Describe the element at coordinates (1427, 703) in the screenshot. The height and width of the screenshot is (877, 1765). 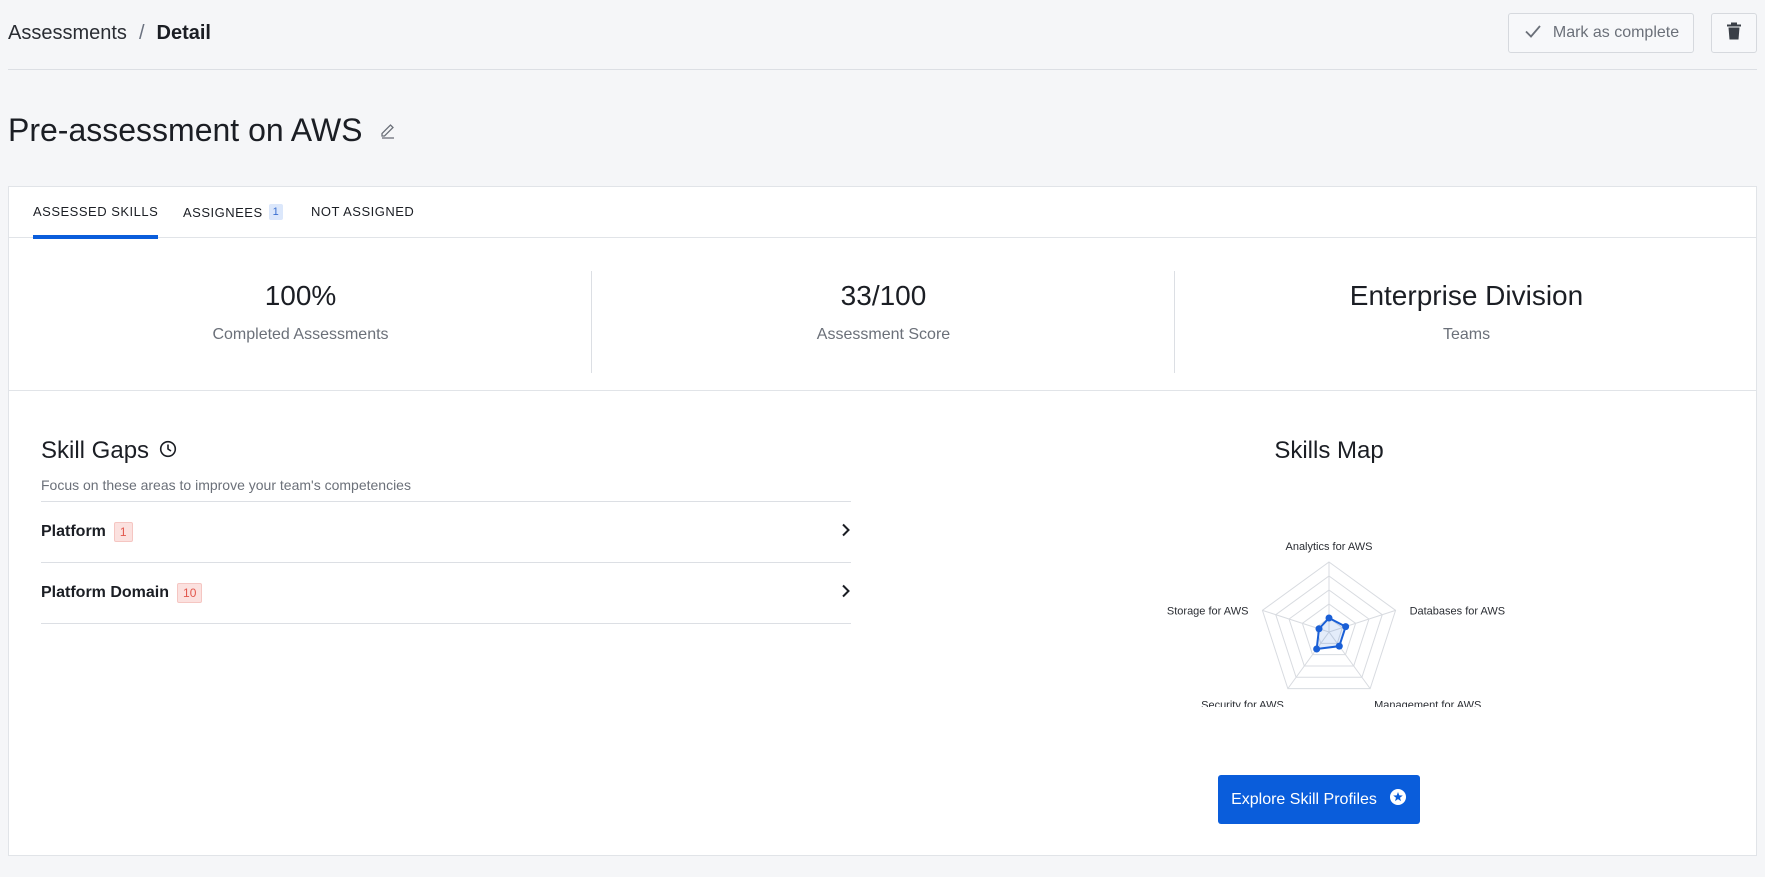
I see `radar-axis-label: Management for AWS` at that location.